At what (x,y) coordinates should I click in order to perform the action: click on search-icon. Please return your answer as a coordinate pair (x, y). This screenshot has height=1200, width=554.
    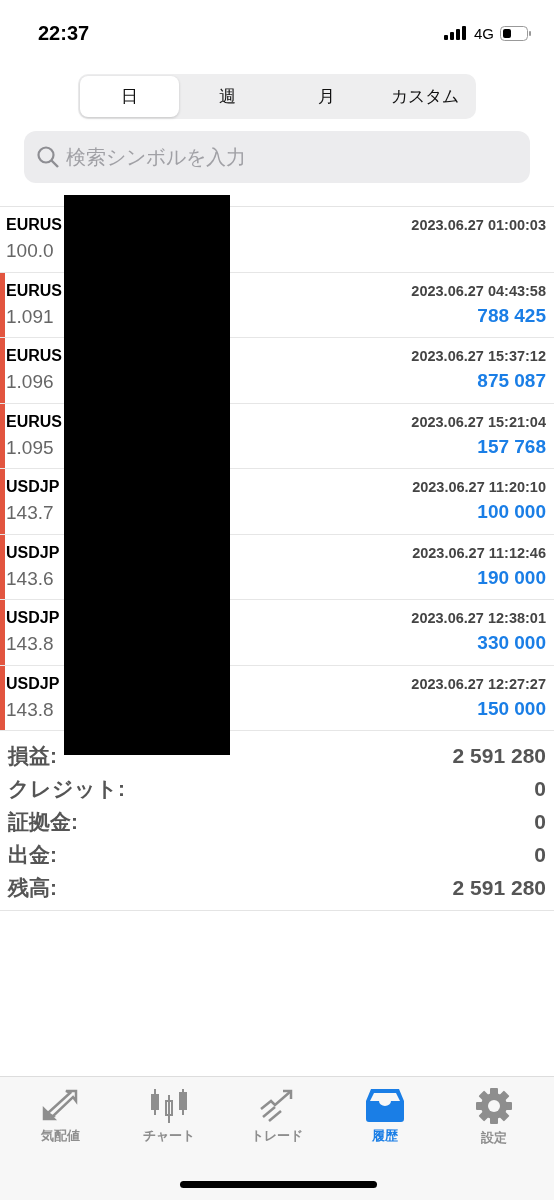
    Looking at the image, I should click on (48, 157).